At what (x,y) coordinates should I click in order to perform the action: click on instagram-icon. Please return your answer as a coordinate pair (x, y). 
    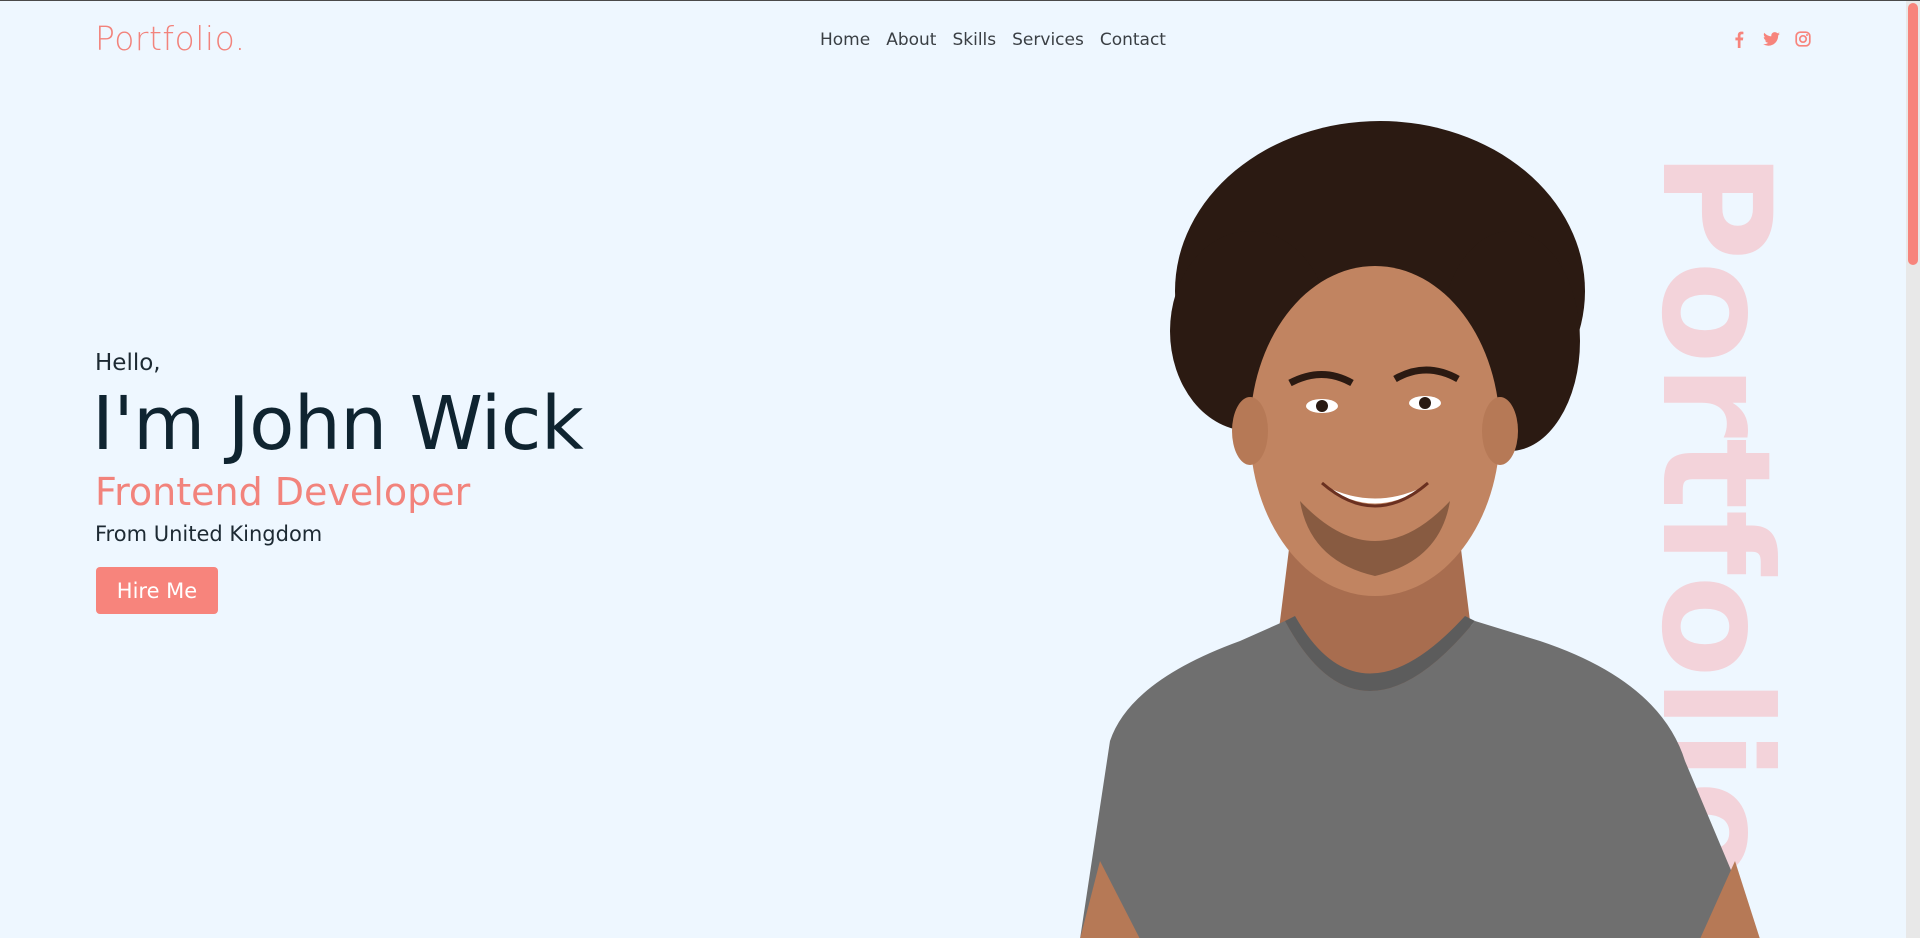
    Looking at the image, I should click on (1803, 39).